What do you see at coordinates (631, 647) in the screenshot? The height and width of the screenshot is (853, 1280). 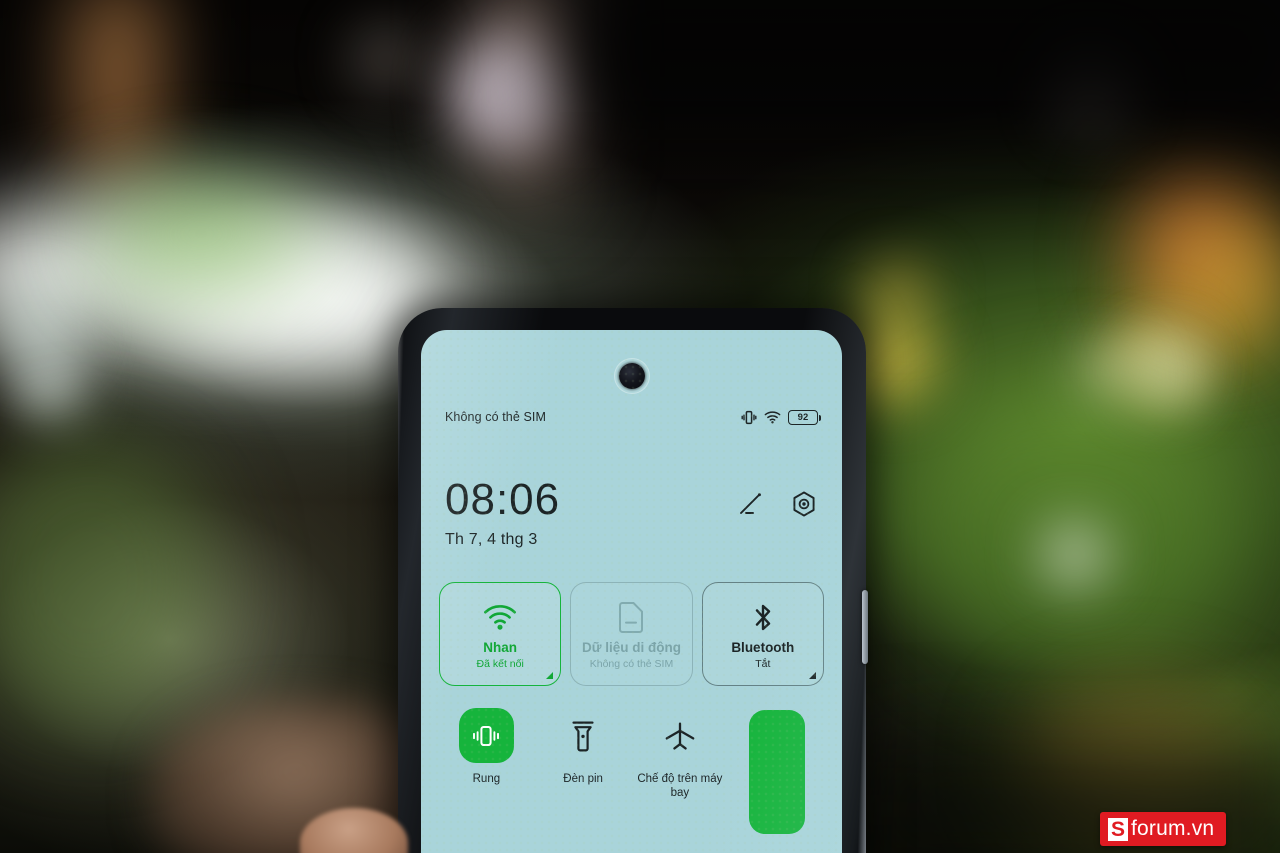 I see `tile-label: Dữ liệu di động` at bounding box center [631, 647].